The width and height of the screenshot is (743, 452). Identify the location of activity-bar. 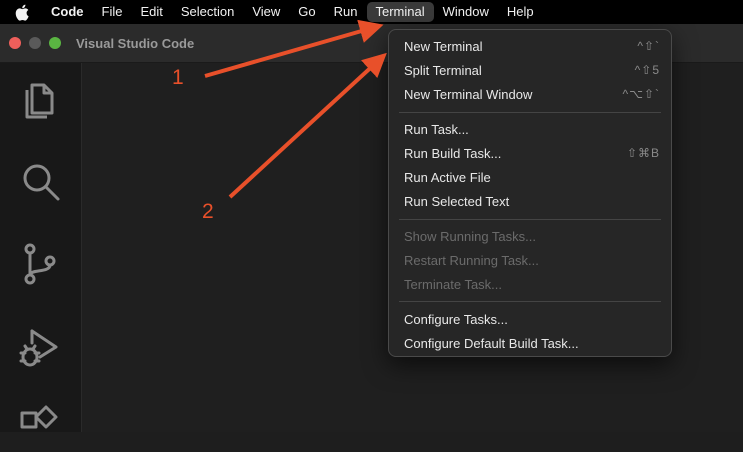
(41, 247).